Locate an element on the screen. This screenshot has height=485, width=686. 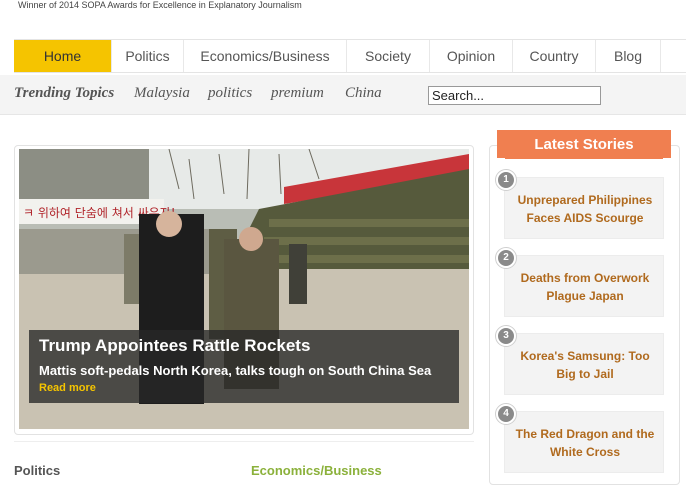
latest-stories-heading: Latest Stories is located at coordinates (584, 144).